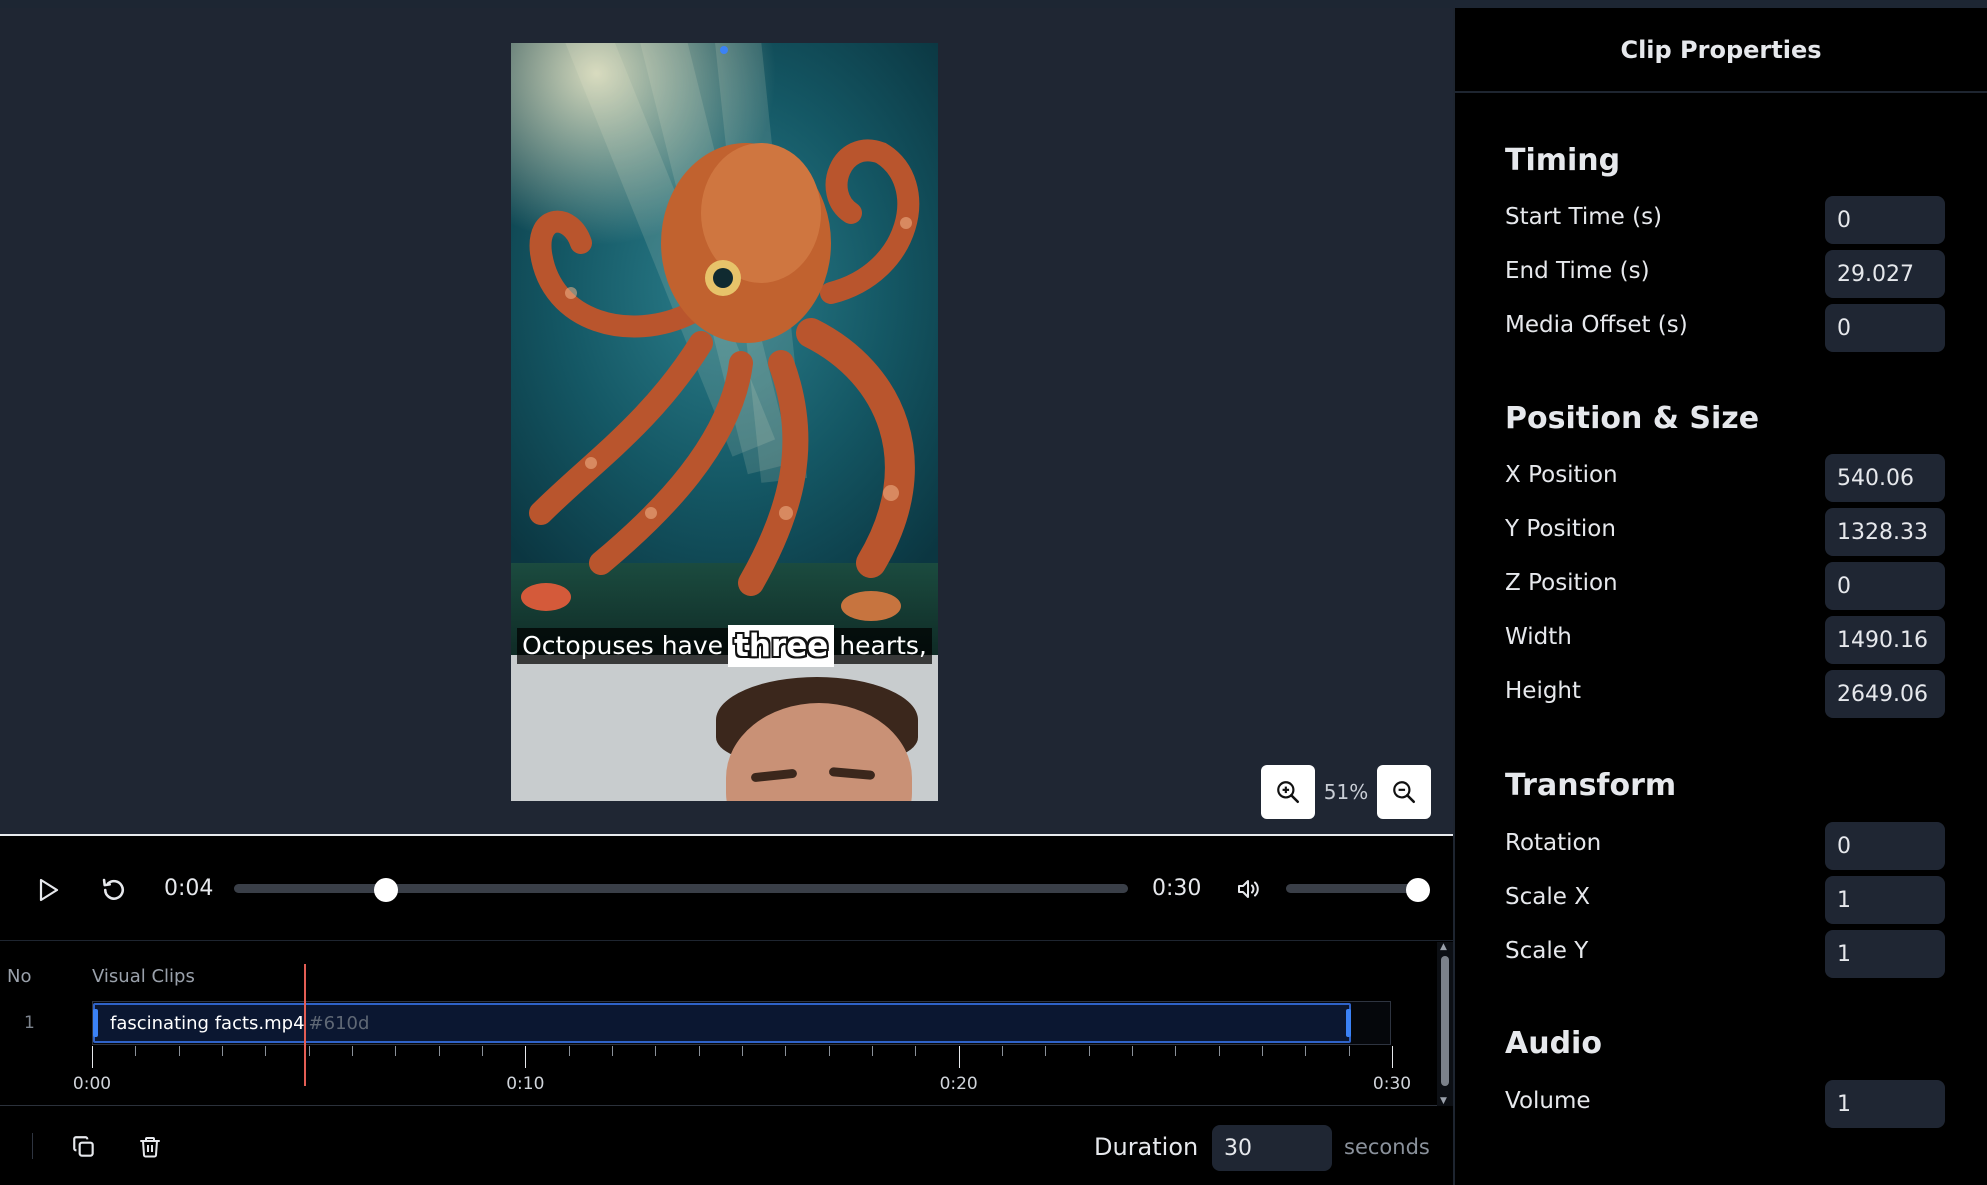  Describe the element at coordinates (1560, 529) in the screenshot. I see `y-position-label: Y Position` at that location.